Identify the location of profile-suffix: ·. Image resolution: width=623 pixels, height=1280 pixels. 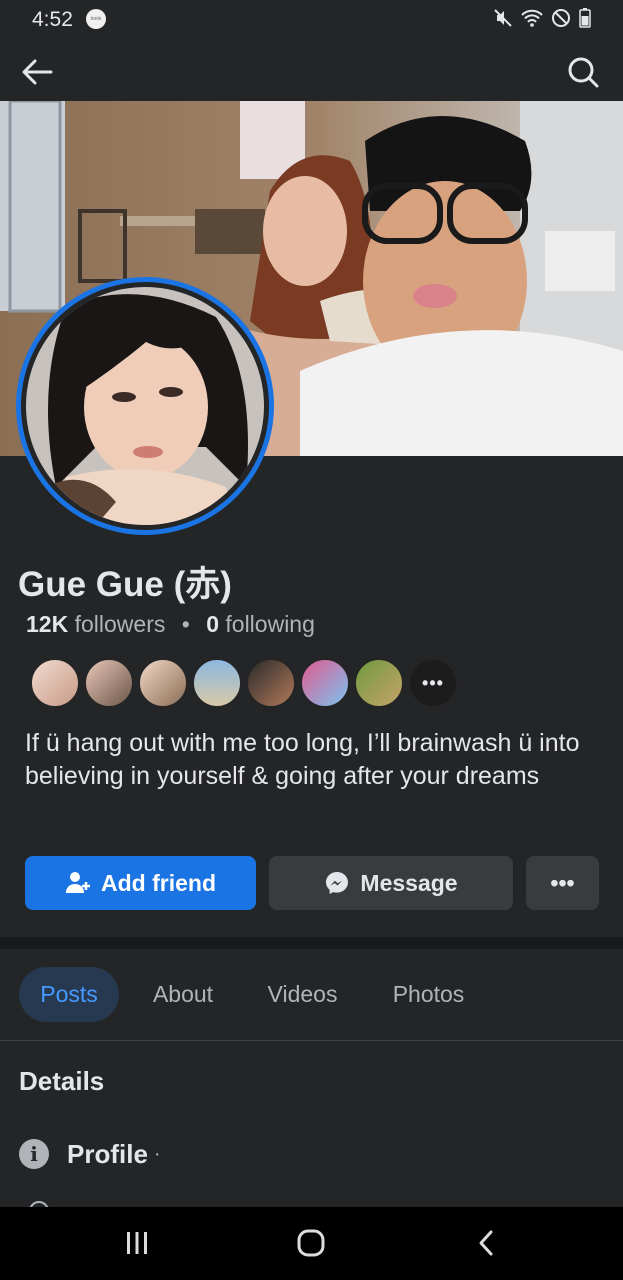
(157, 1153).